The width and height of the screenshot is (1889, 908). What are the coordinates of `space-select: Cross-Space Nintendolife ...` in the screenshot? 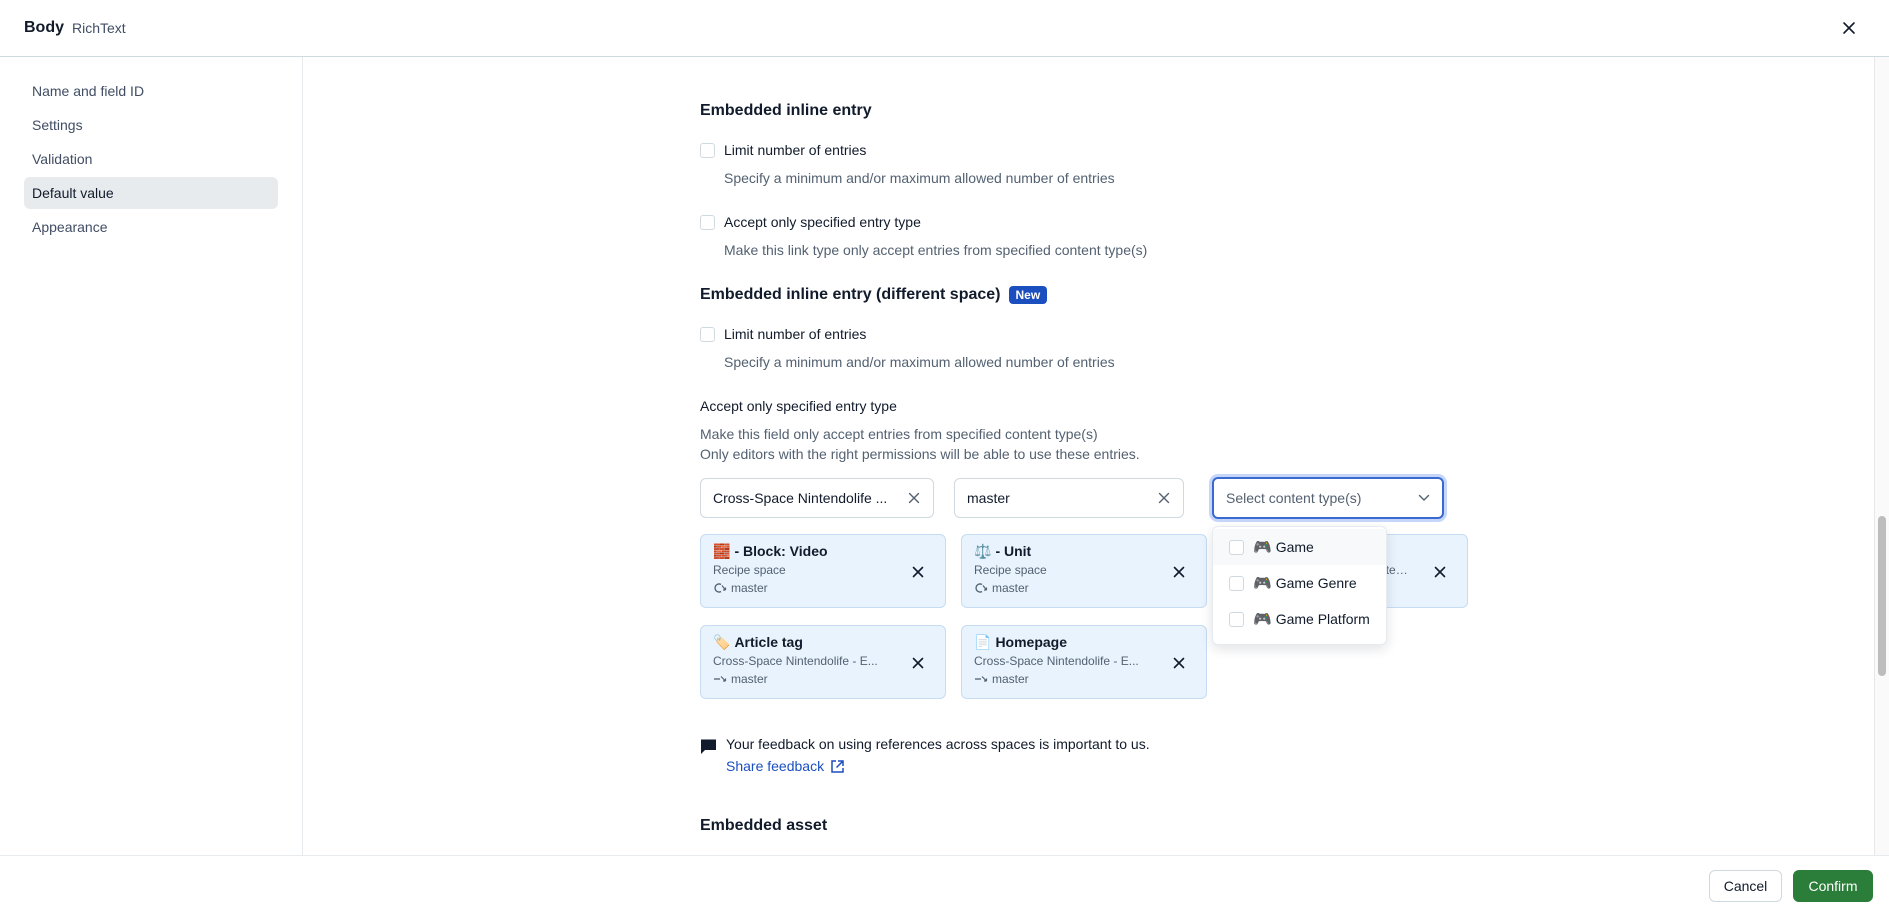 It's located at (817, 498).